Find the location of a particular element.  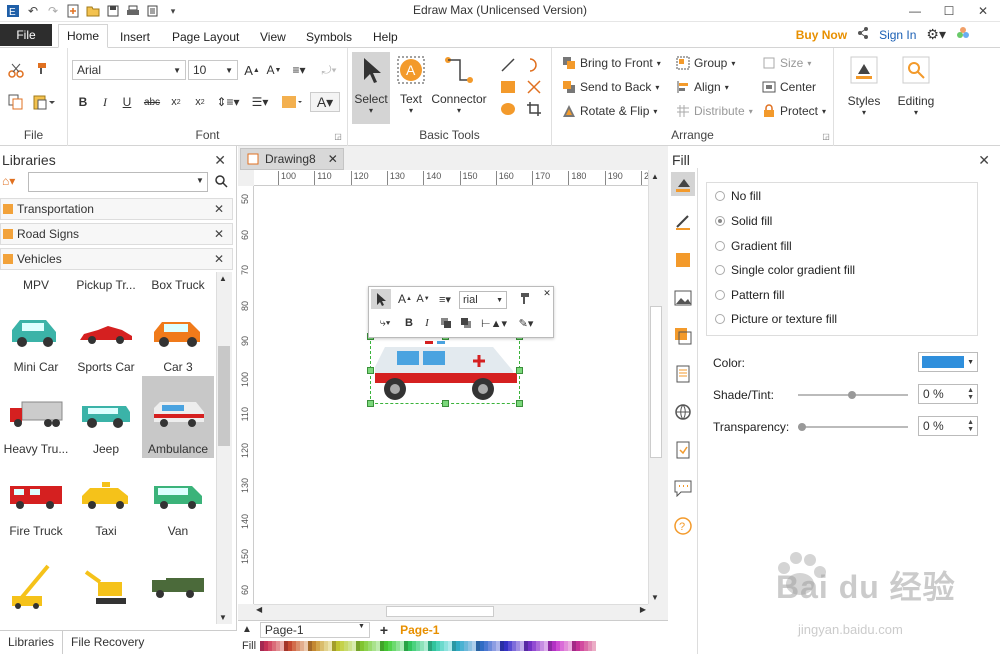

align-button: Align ▾ is located at coordinates (702, 87).